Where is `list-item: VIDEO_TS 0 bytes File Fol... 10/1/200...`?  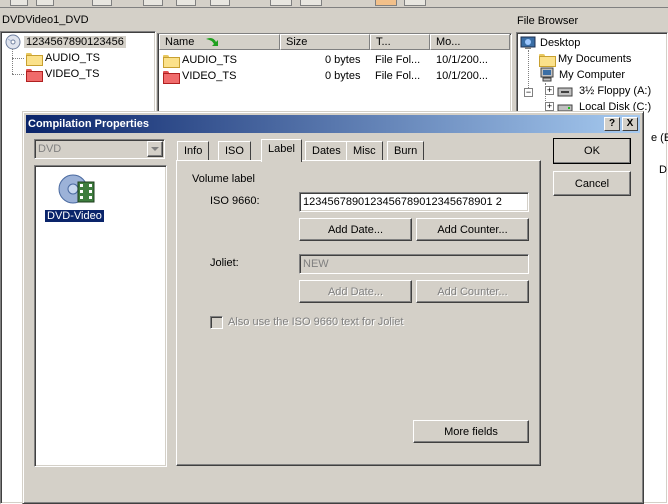
list-item: VIDEO_TS 0 bytes File Fol... 10/1/200... is located at coordinates (335, 76).